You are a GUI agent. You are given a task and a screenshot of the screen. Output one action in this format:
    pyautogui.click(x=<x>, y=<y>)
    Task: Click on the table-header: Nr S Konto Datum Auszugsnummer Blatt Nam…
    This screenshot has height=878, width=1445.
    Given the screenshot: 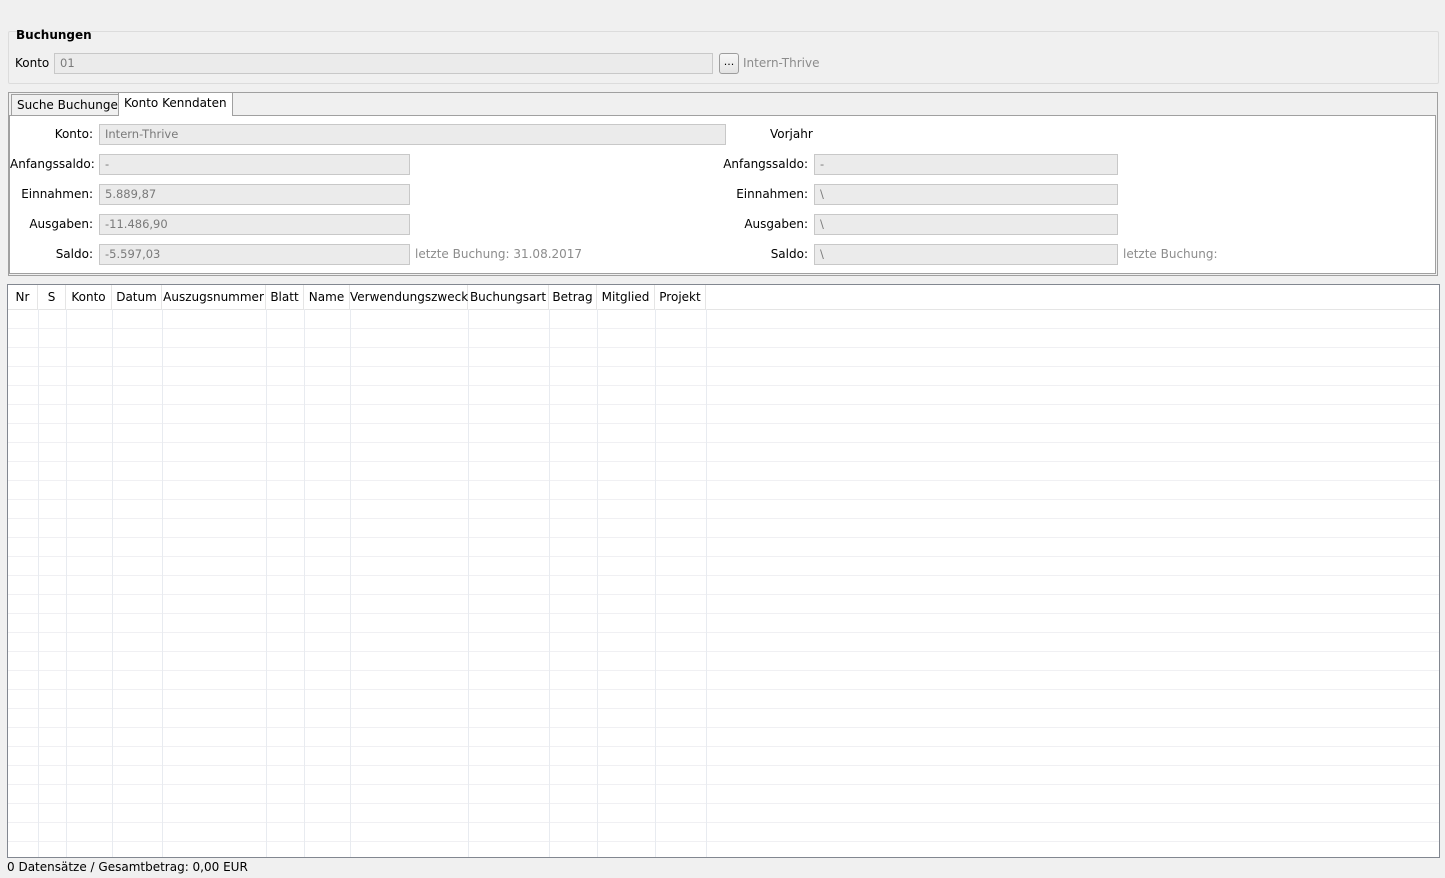 What is the action you would take?
    pyautogui.click(x=723, y=297)
    